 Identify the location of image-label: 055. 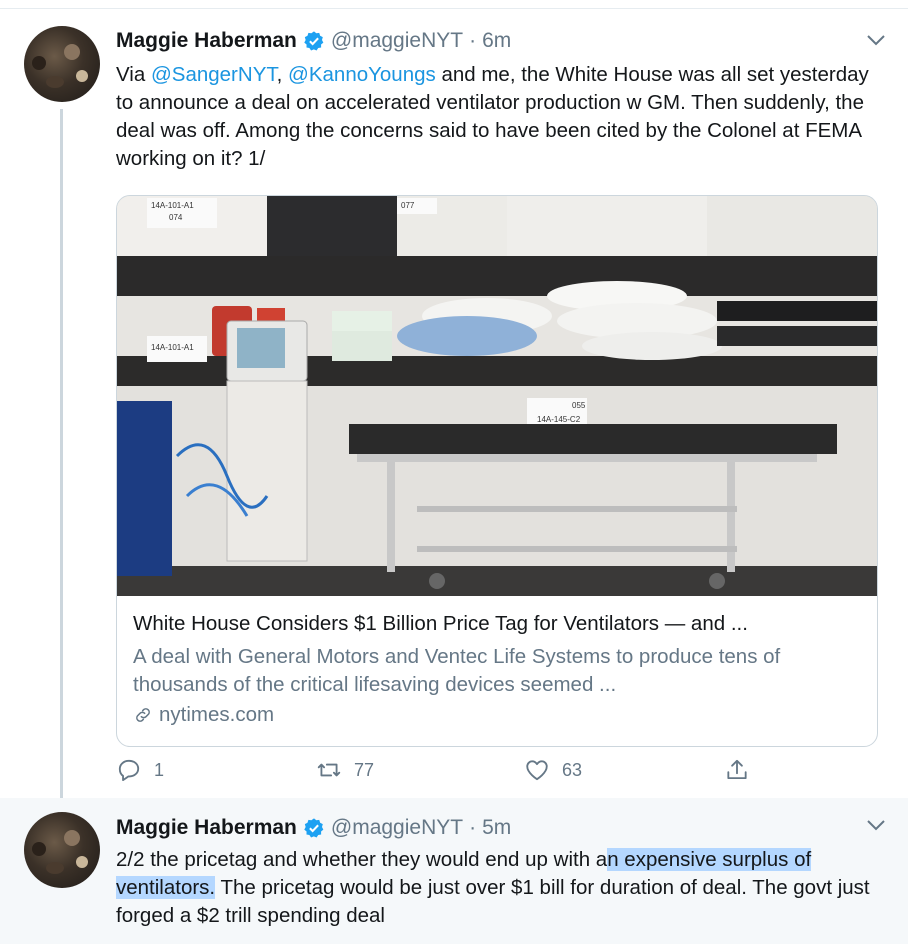
(579, 405).